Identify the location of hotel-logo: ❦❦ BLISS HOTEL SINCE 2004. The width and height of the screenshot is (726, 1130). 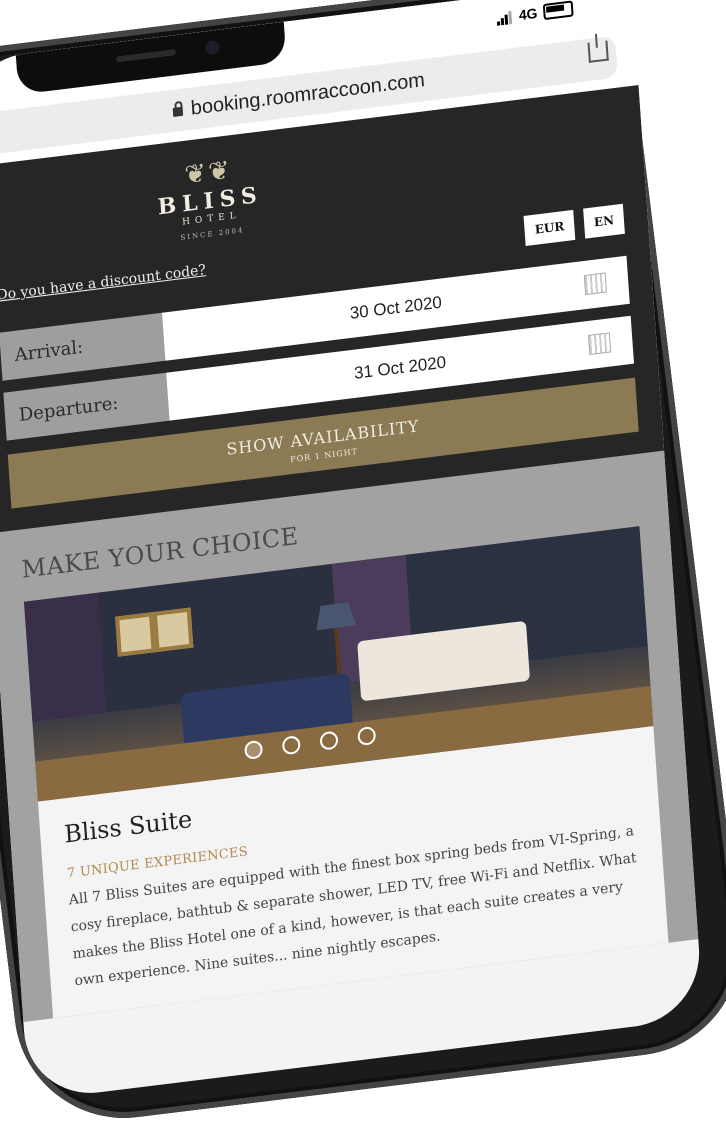
(210, 198).